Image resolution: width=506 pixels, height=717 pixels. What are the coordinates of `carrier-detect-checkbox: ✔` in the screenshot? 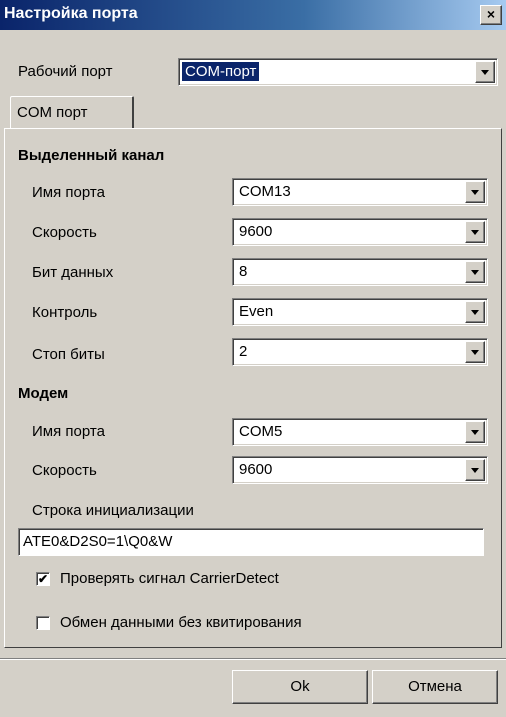 It's located at (43, 579).